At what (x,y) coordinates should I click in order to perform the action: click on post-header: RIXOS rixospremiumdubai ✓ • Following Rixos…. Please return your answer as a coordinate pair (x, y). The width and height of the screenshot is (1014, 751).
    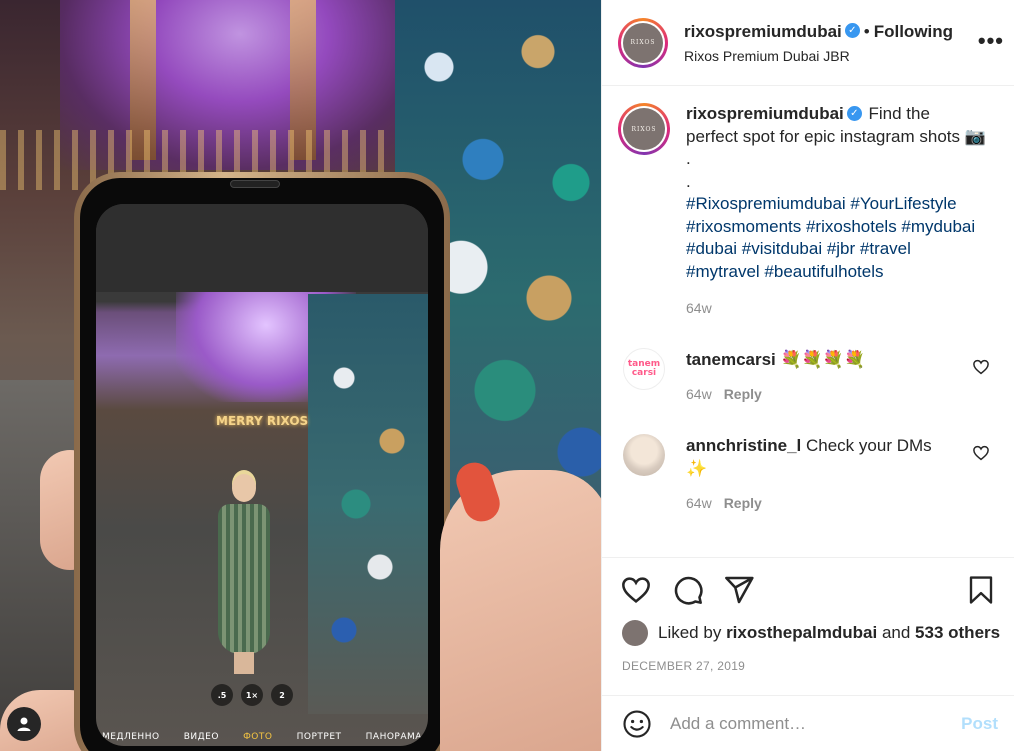
    Looking at the image, I should click on (808, 43).